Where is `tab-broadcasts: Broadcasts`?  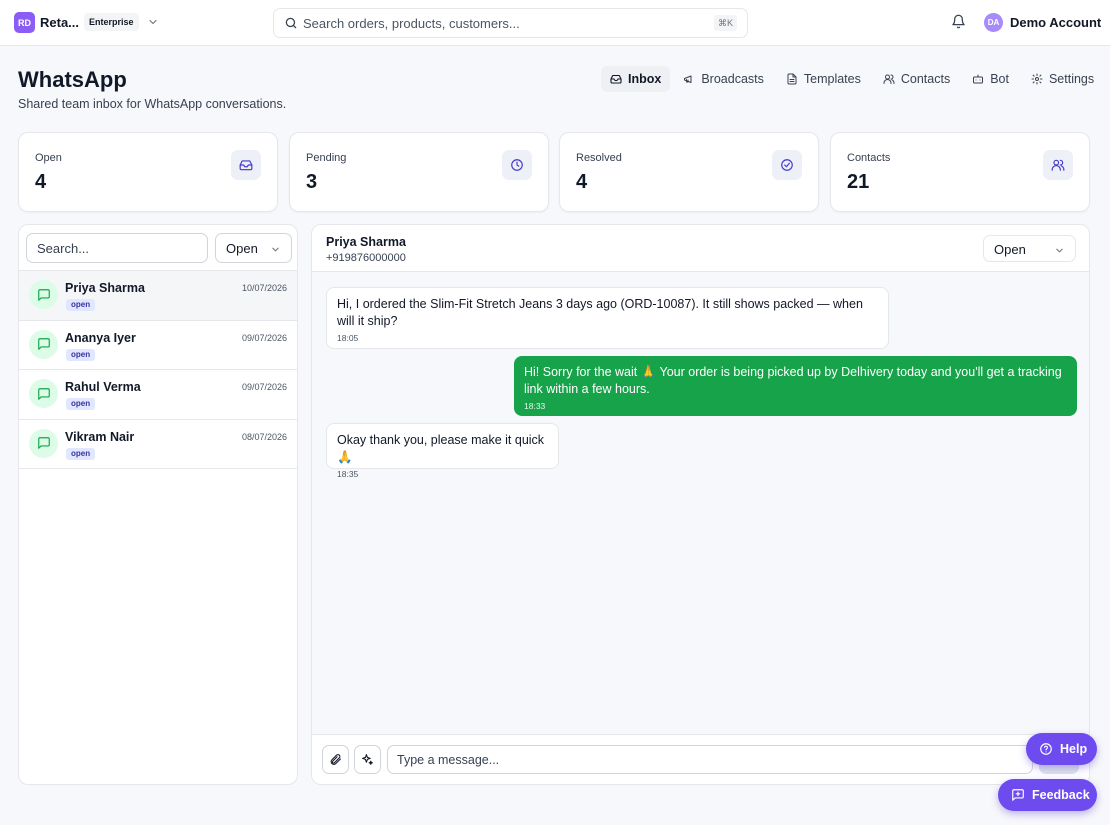
tab-broadcasts: Broadcasts is located at coordinates (723, 79).